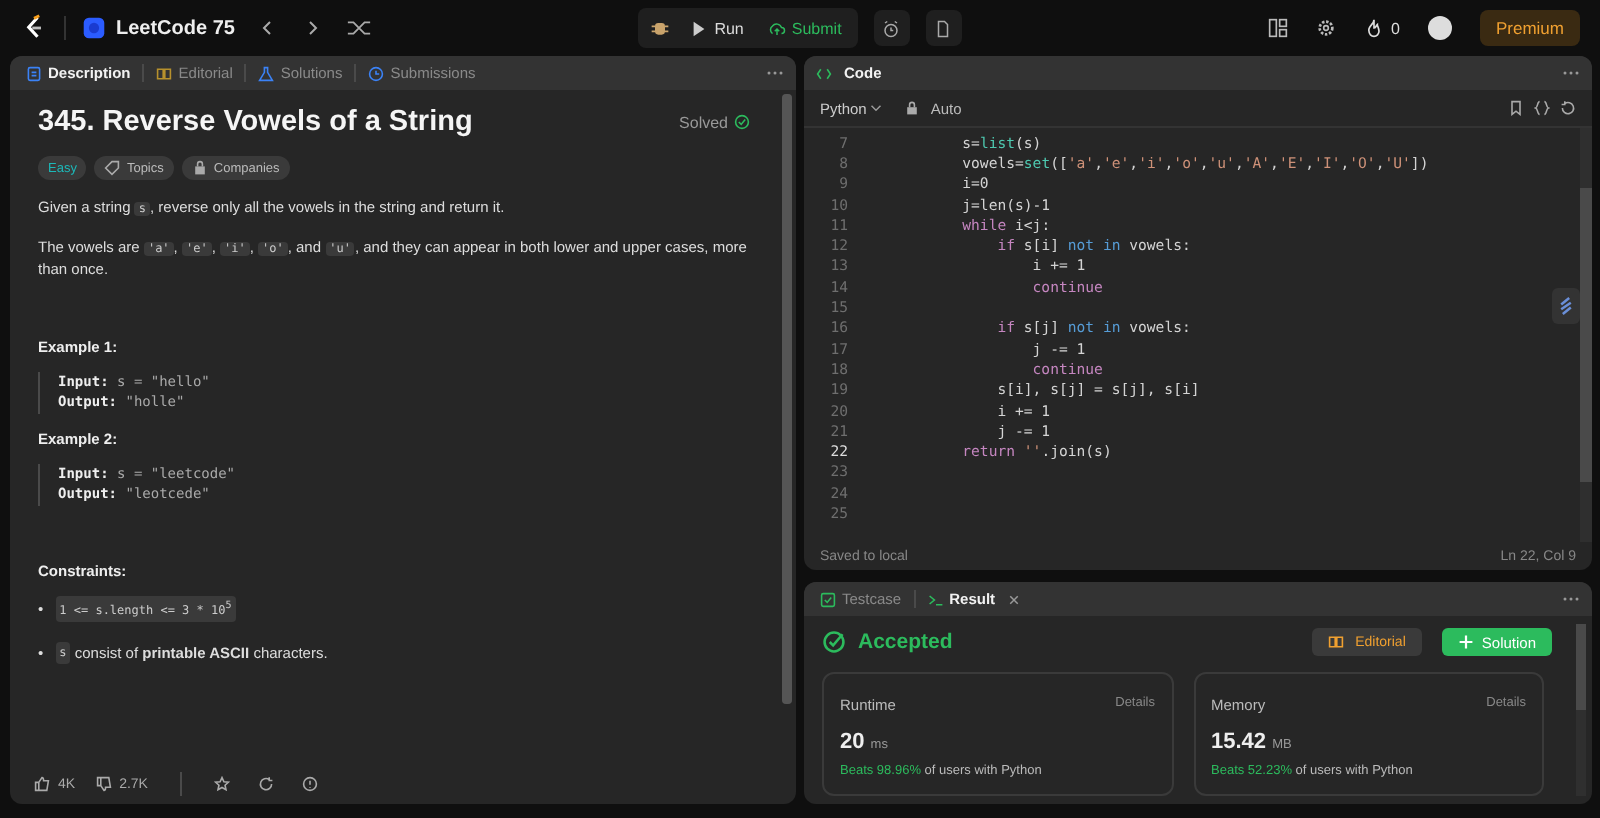 This screenshot has width=1600, height=818. I want to click on problem-title: 345. Reverse Vowels of a String, so click(256, 122).